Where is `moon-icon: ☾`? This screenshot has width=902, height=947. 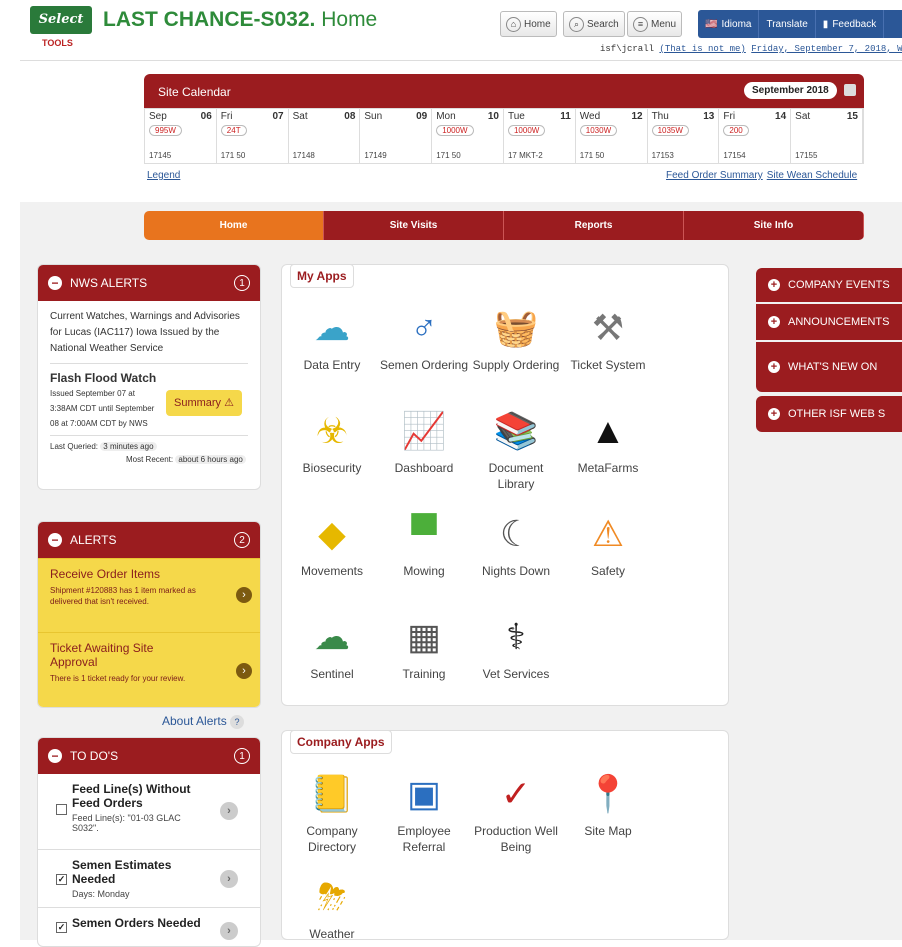 moon-icon: ☾ is located at coordinates (516, 533).